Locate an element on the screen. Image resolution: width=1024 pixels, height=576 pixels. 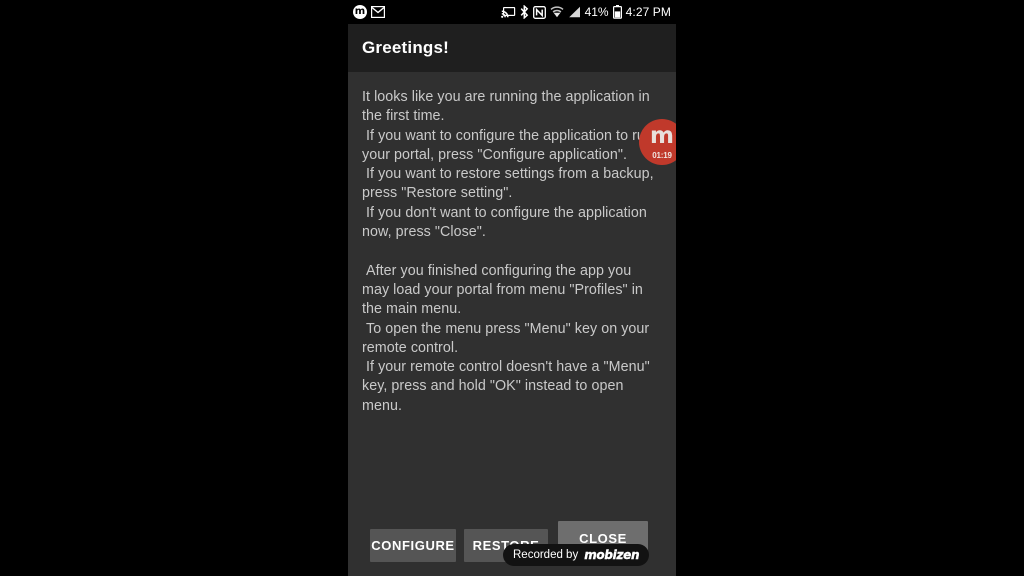
mobizen-notification-icon: m is located at coordinates (360, 12).